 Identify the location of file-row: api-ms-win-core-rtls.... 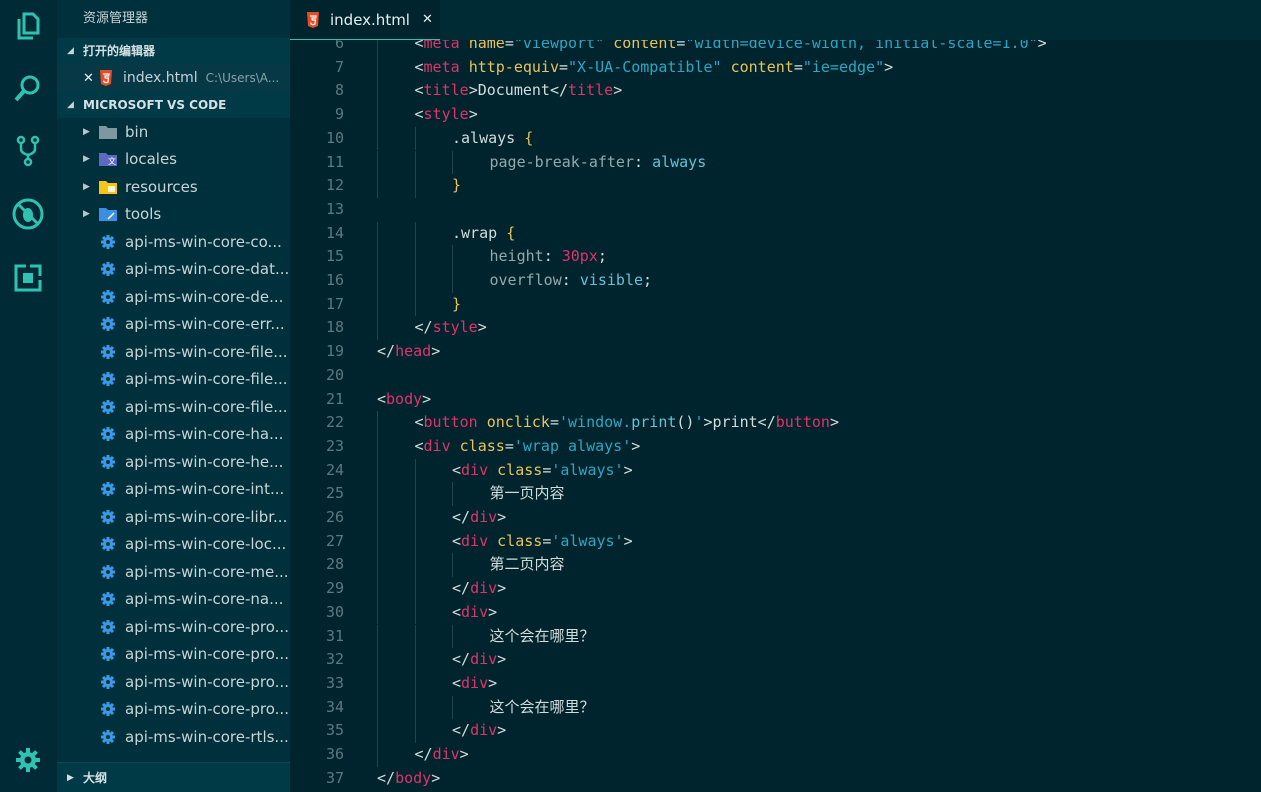
(173, 737).